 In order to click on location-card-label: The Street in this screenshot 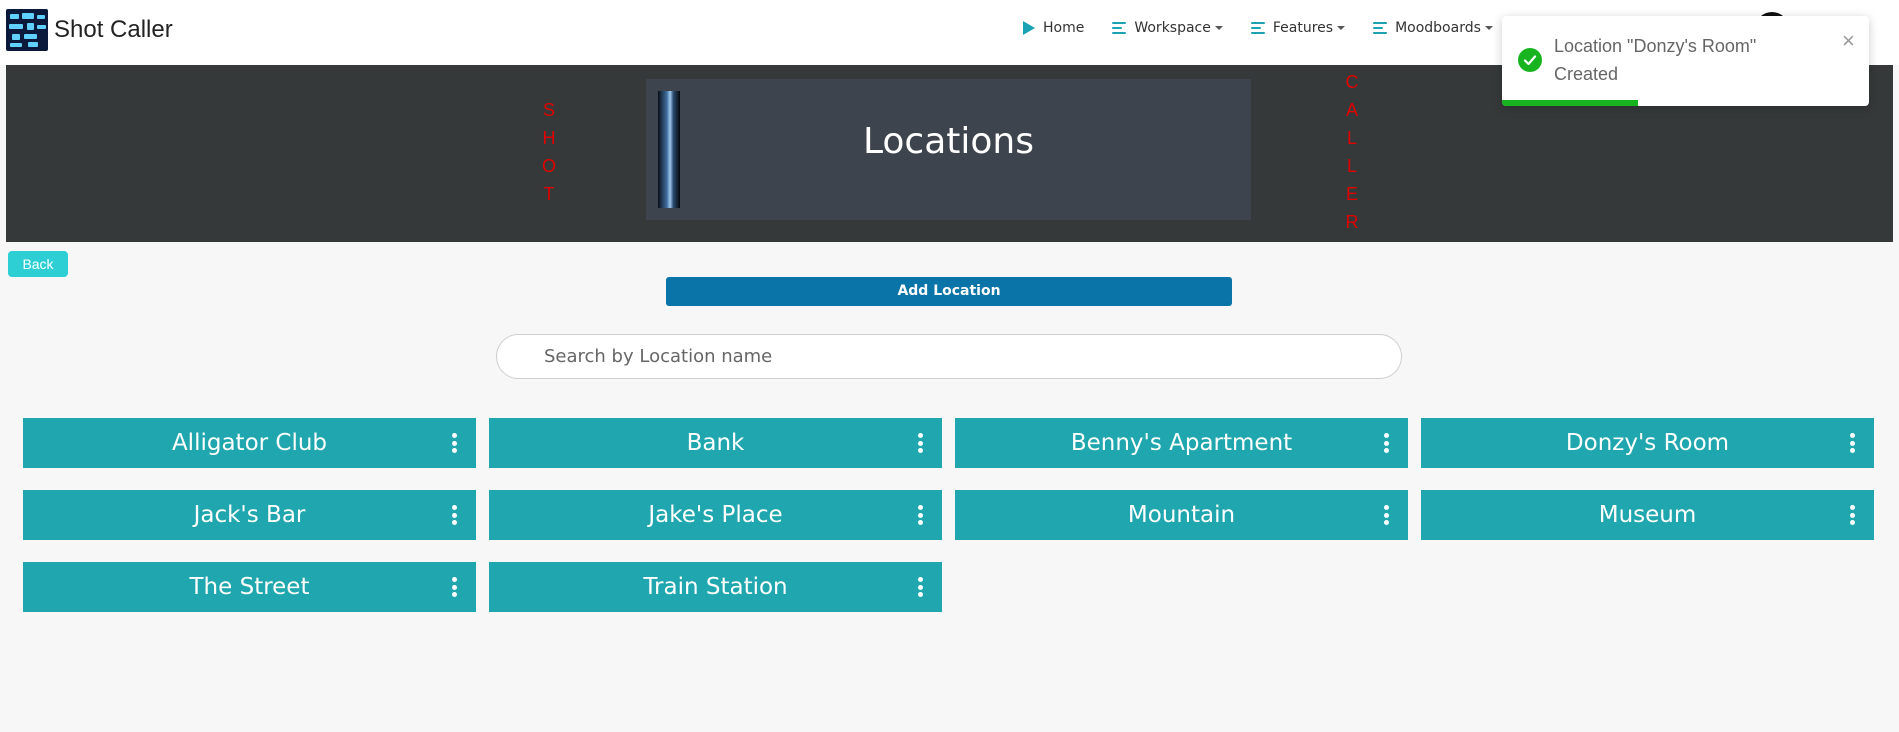, I will do `click(249, 587)`.